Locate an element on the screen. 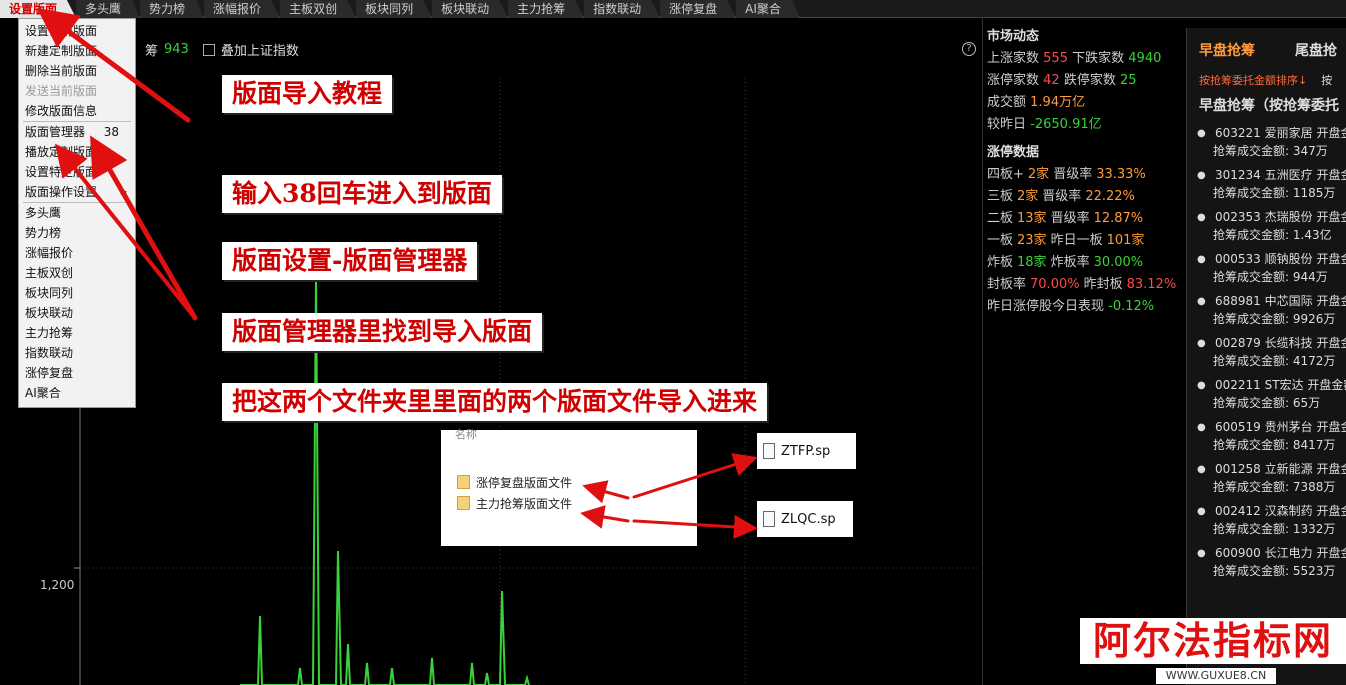  watermark: 阿尔法指标网 WWW.GUXUE8.CN is located at coordinates (1213, 651).